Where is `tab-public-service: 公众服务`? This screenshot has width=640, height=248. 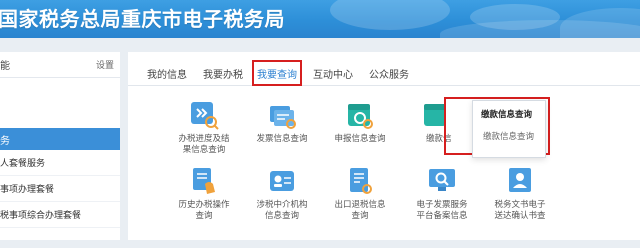
tab-public-service: 公众服务 is located at coordinates (389, 73).